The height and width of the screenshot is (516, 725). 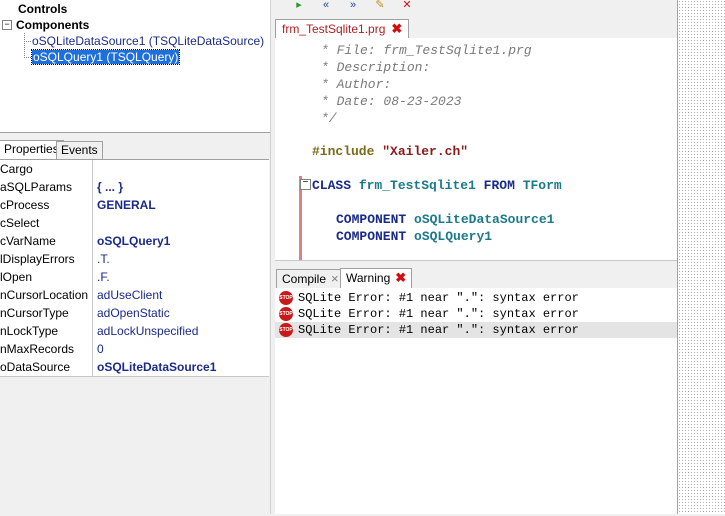 What do you see at coordinates (326, 5) in the screenshot?
I see `back-icon: «` at bounding box center [326, 5].